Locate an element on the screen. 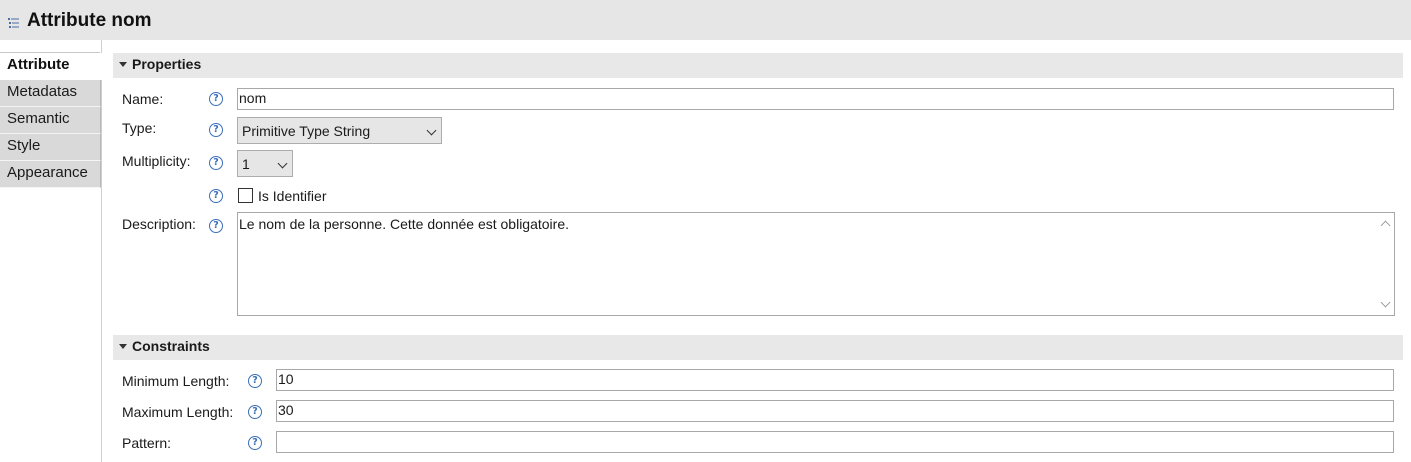 The image size is (1411, 462). tab-attribute: Attribute is located at coordinates (51, 66).